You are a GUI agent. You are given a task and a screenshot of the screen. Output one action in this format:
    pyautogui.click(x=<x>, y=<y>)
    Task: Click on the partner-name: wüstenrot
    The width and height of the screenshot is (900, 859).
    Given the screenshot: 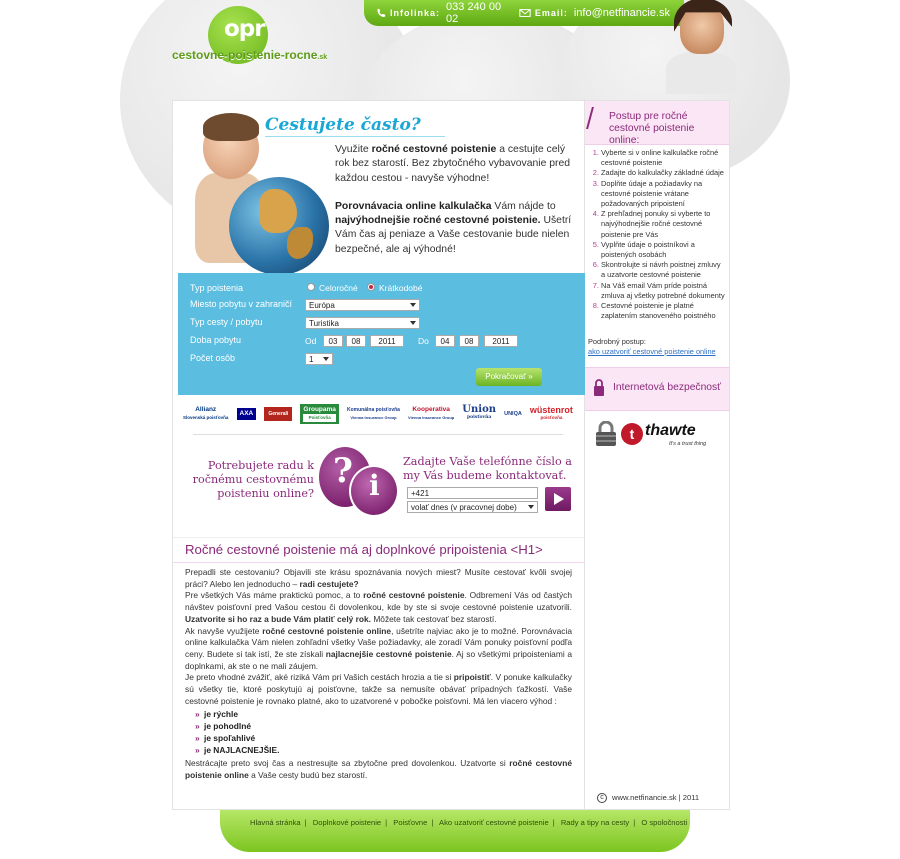 What is the action you would take?
    pyautogui.click(x=551, y=410)
    